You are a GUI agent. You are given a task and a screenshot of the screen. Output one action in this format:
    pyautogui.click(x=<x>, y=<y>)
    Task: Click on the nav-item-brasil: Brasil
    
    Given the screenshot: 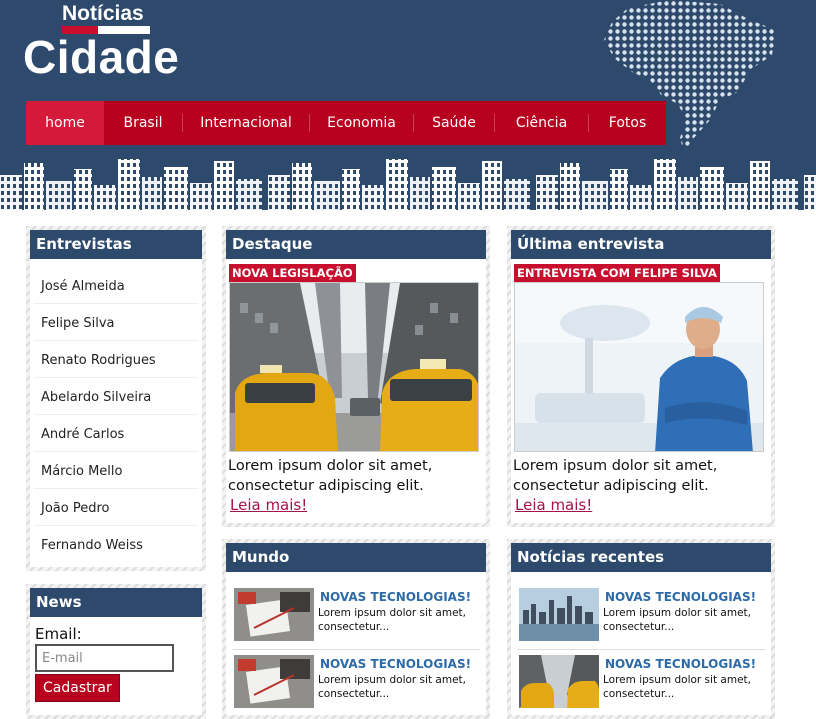 What is the action you would take?
    pyautogui.click(x=143, y=123)
    